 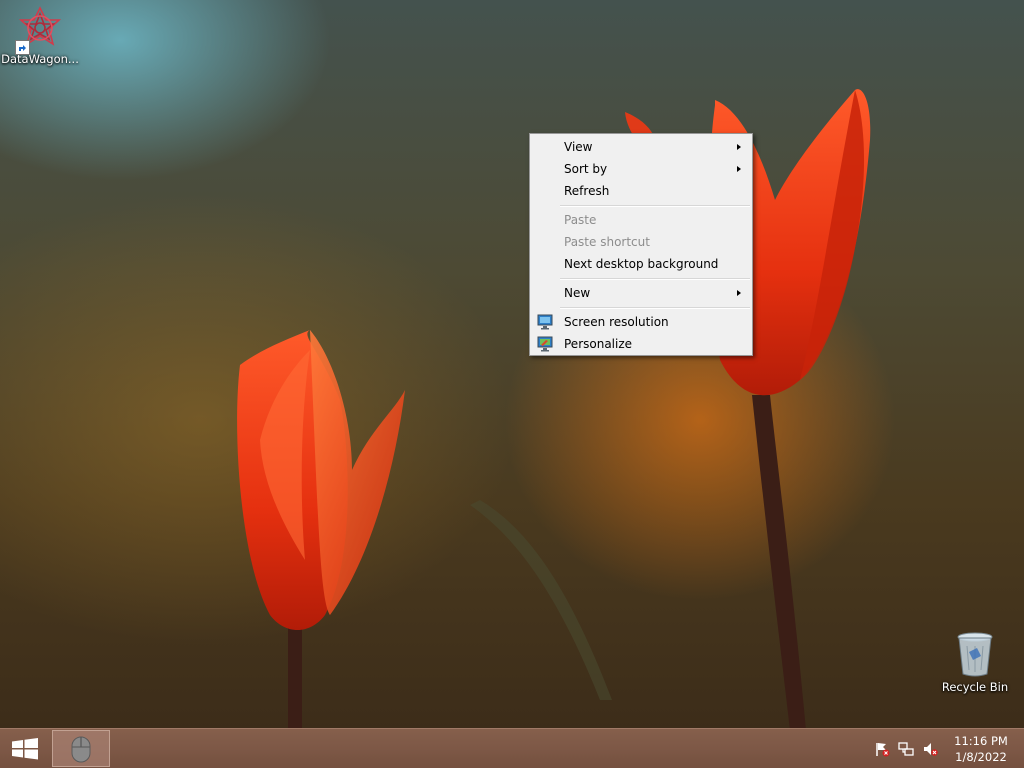 What do you see at coordinates (641, 147) in the screenshot?
I see `menu-item-view: View` at bounding box center [641, 147].